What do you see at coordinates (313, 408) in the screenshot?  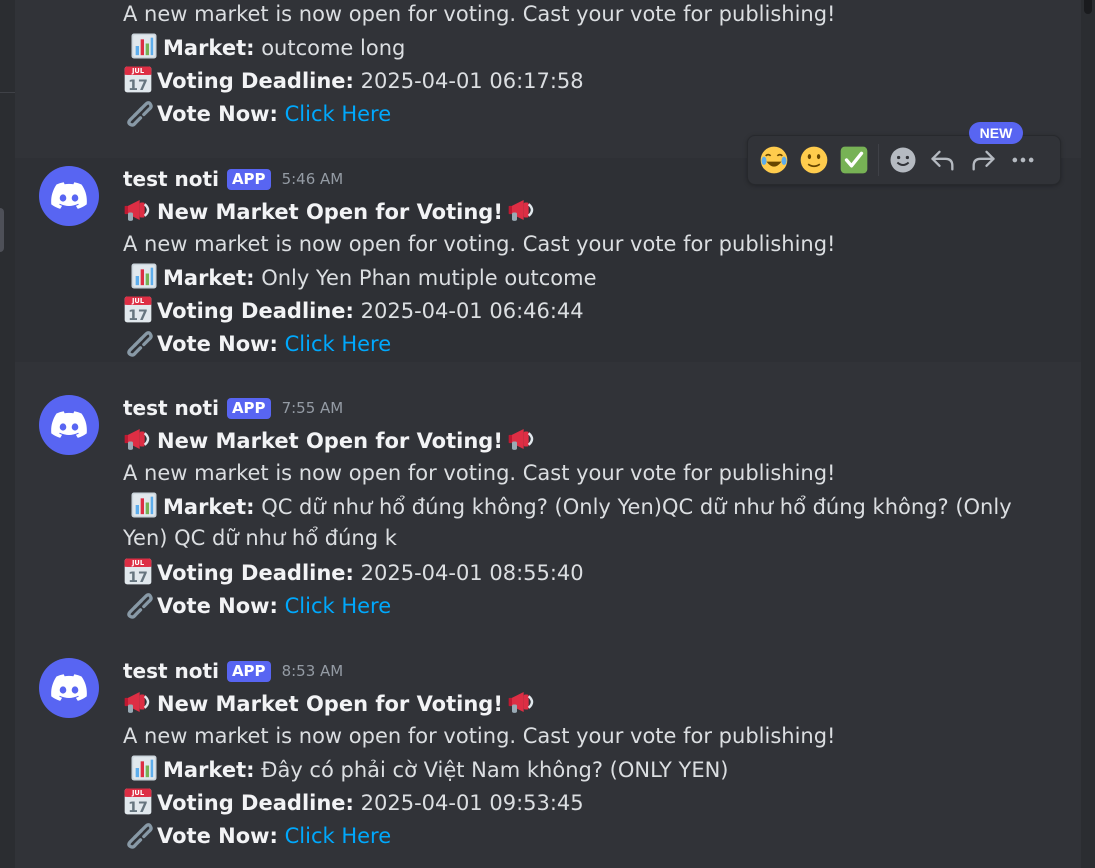 I see `timestamp: 7:55 AM` at bounding box center [313, 408].